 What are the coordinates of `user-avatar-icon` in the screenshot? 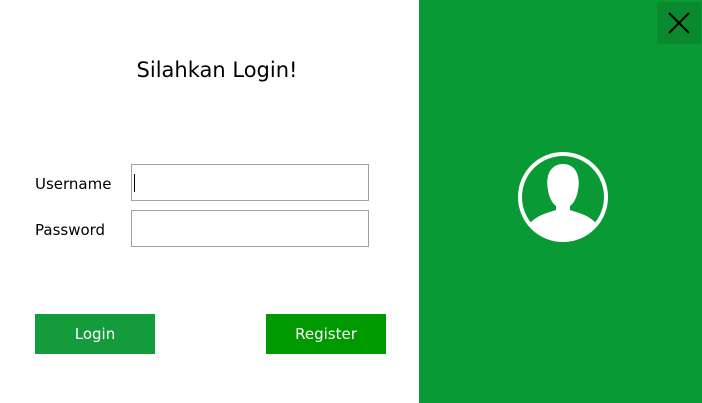 It's located at (563, 197).